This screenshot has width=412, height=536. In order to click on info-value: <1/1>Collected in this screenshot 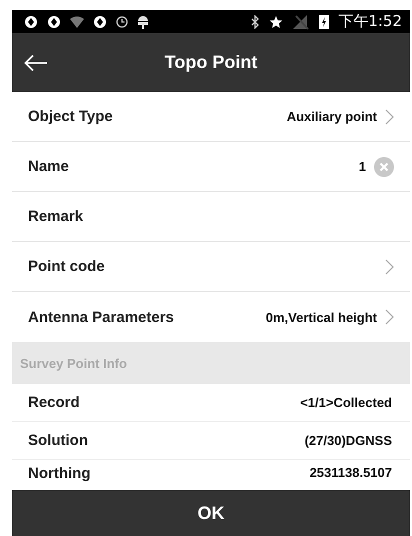, I will do `click(346, 402)`.